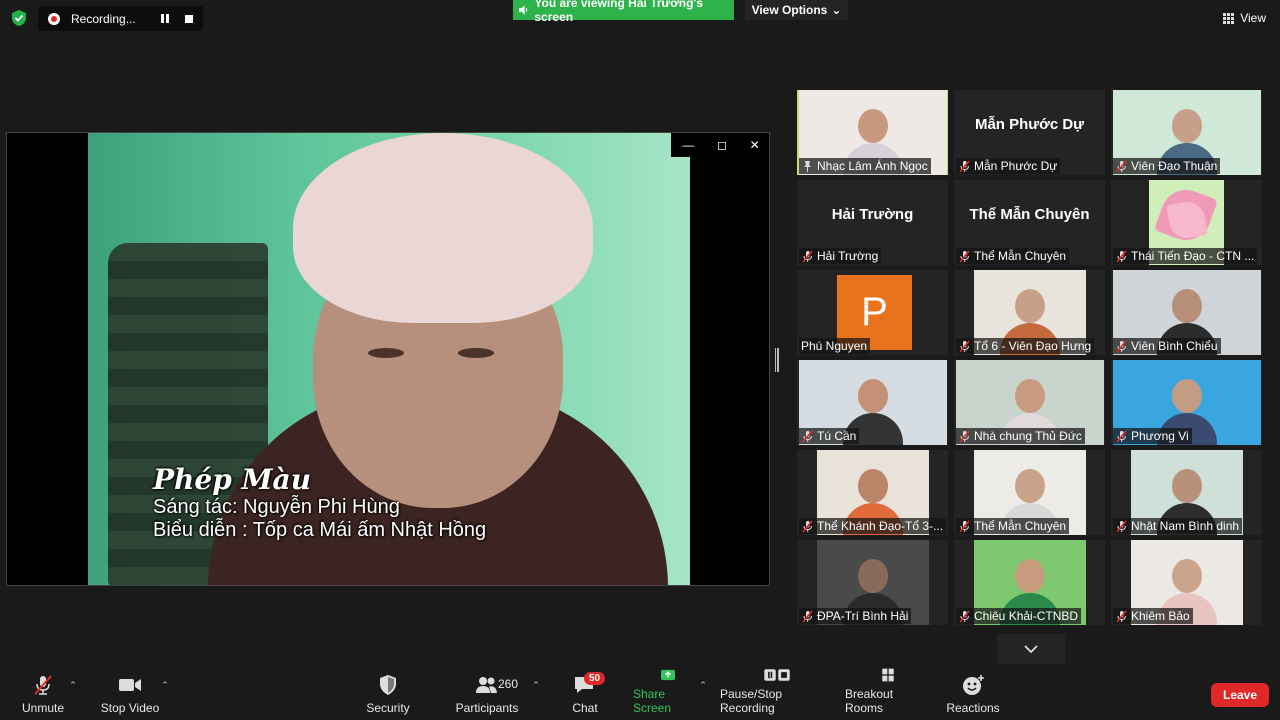 This screenshot has height=720, width=1280. What do you see at coordinates (872, 402) in the screenshot?
I see `participant-tile: Tú Cần` at bounding box center [872, 402].